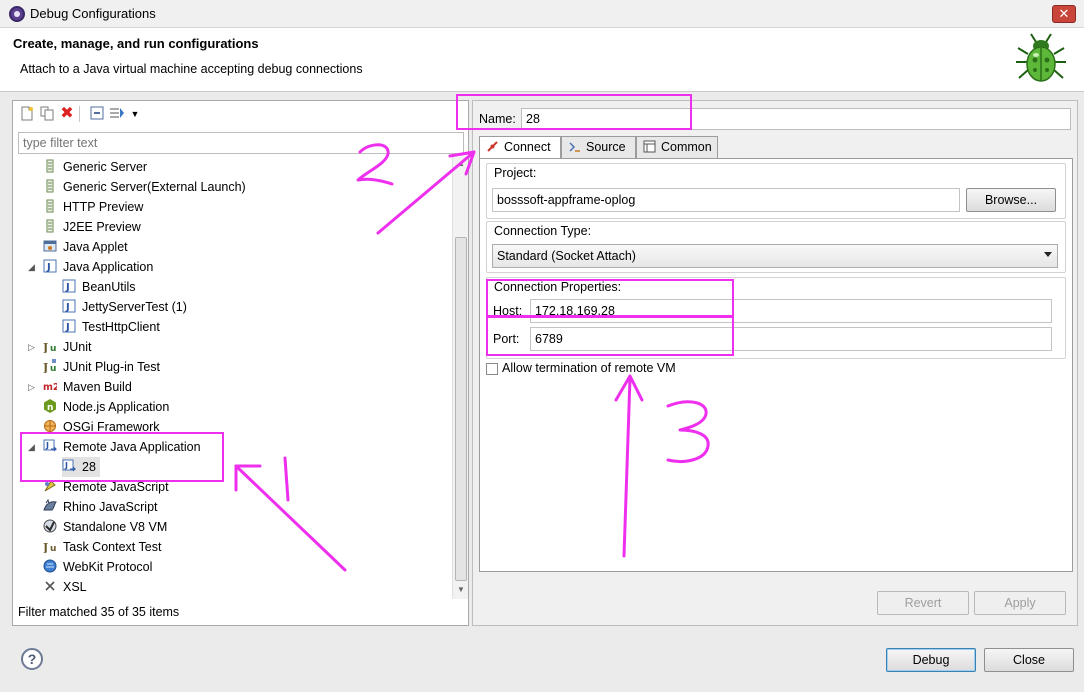  Describe the element at coordinates (649, 146) in the screenshot. I see `common-icon` at that location.